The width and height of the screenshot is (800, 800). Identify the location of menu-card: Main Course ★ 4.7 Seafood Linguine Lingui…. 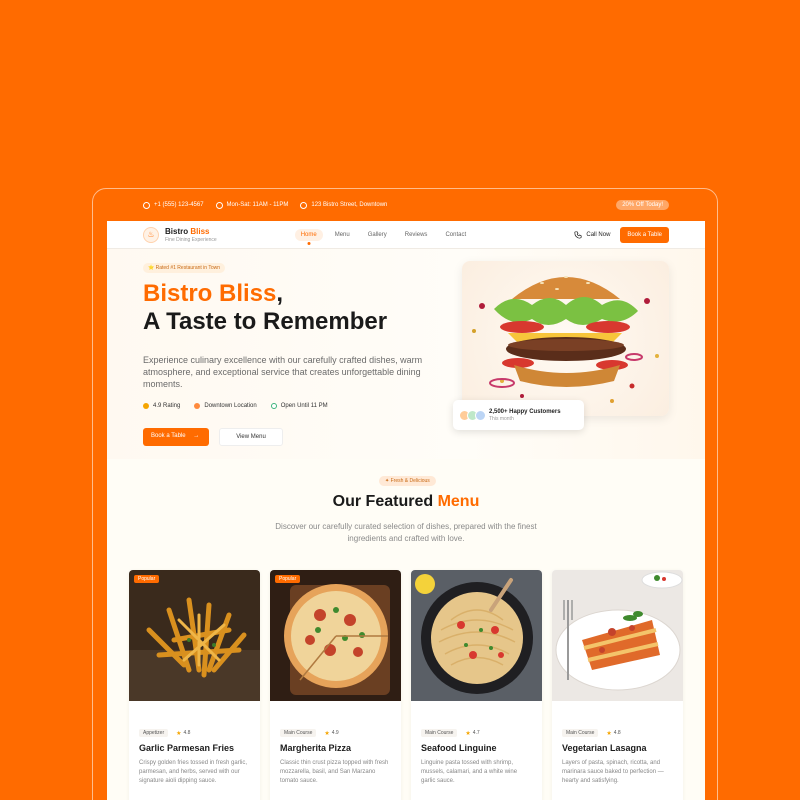
(476, 685).